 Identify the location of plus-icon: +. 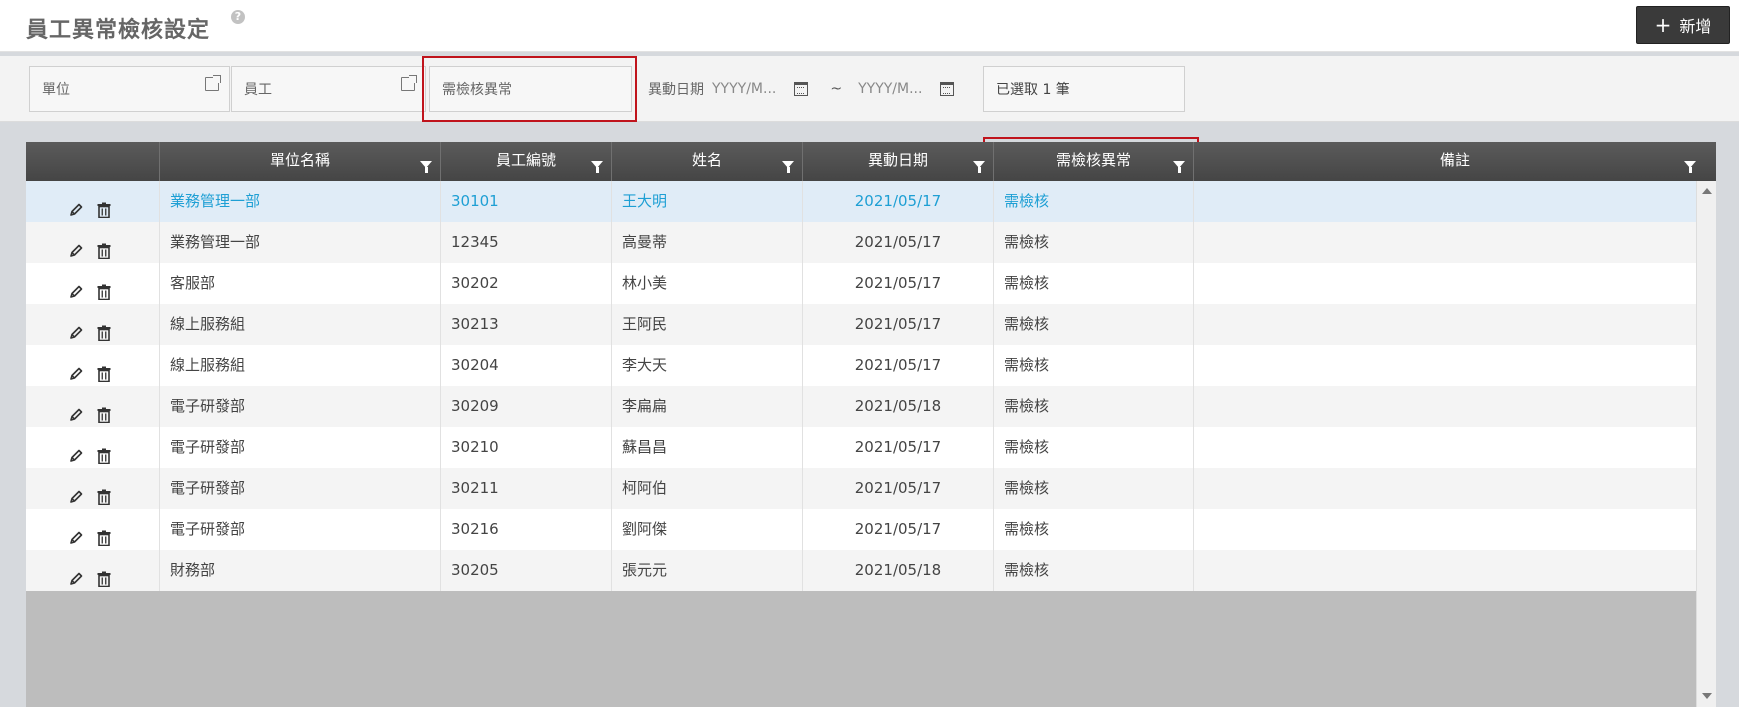
(1663, 25).